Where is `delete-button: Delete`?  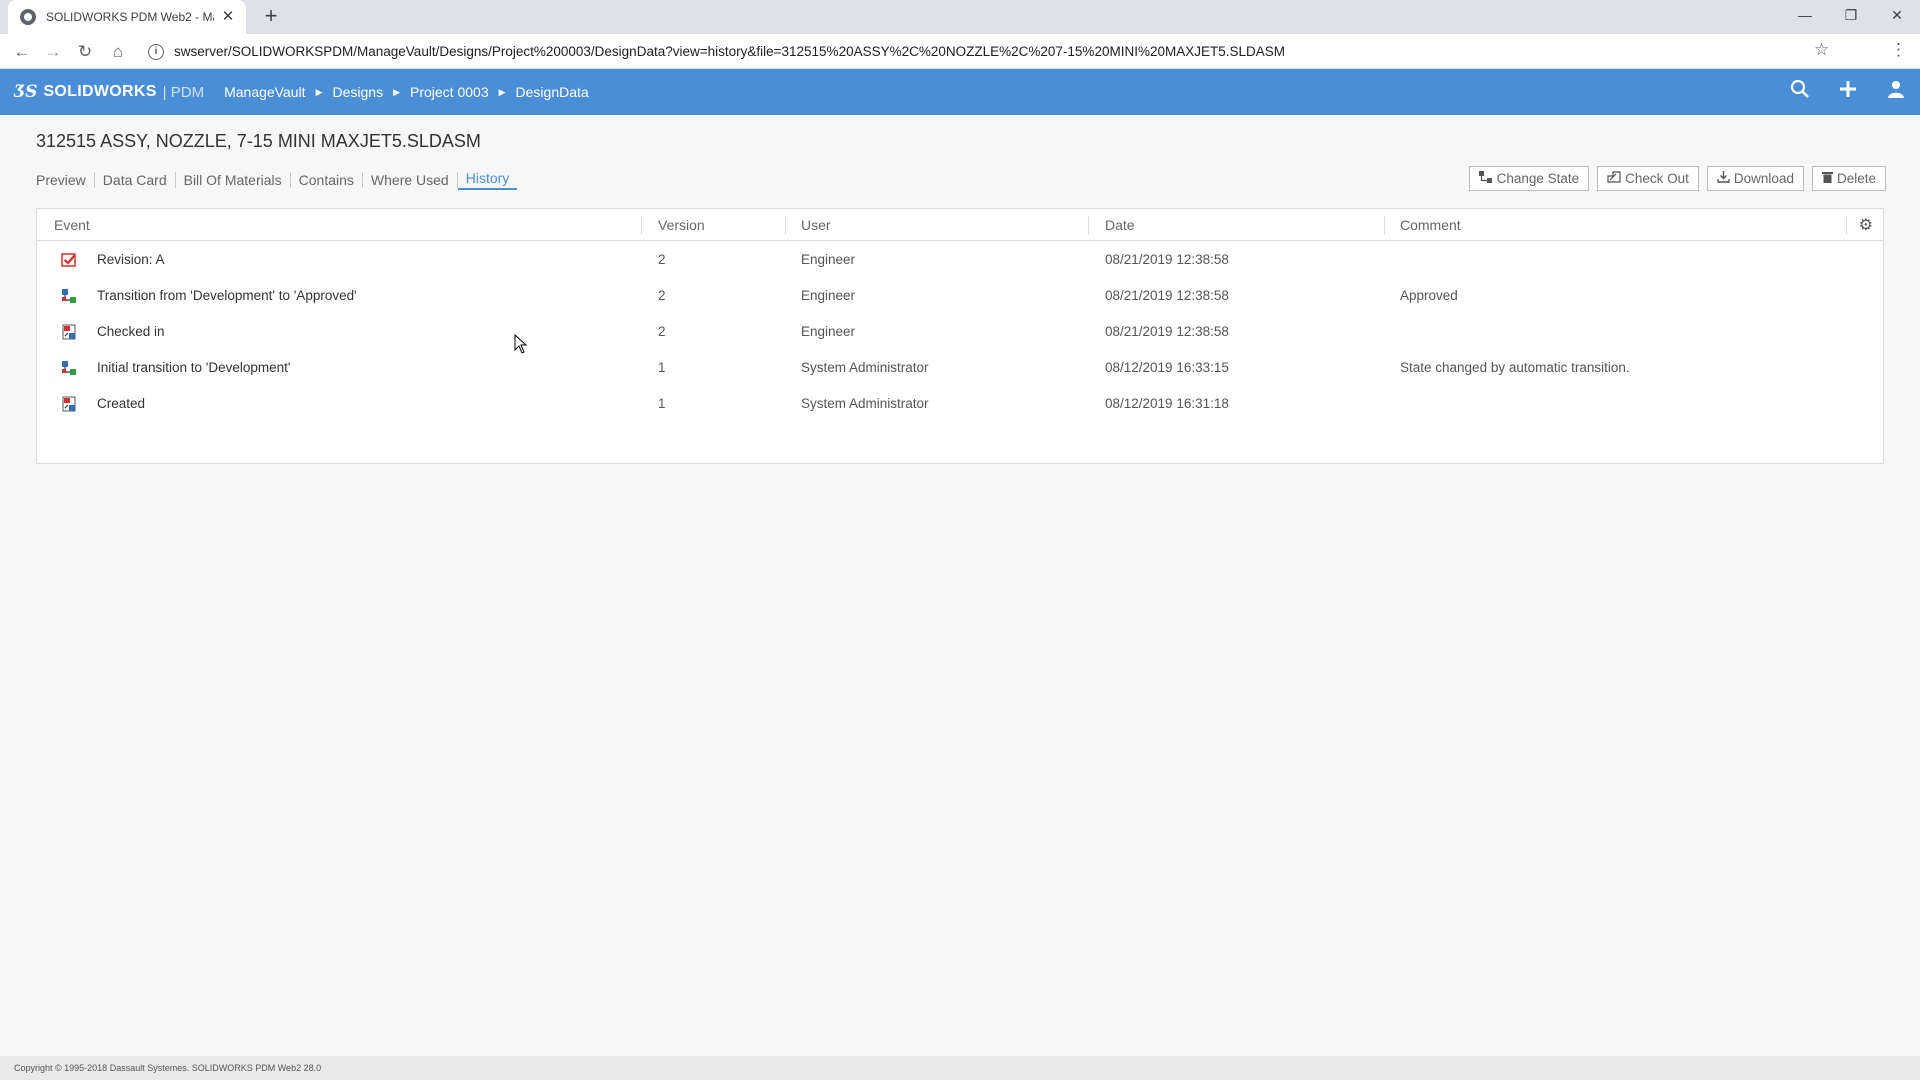
delete-button: Delete is located at coordinates (1848, 178).